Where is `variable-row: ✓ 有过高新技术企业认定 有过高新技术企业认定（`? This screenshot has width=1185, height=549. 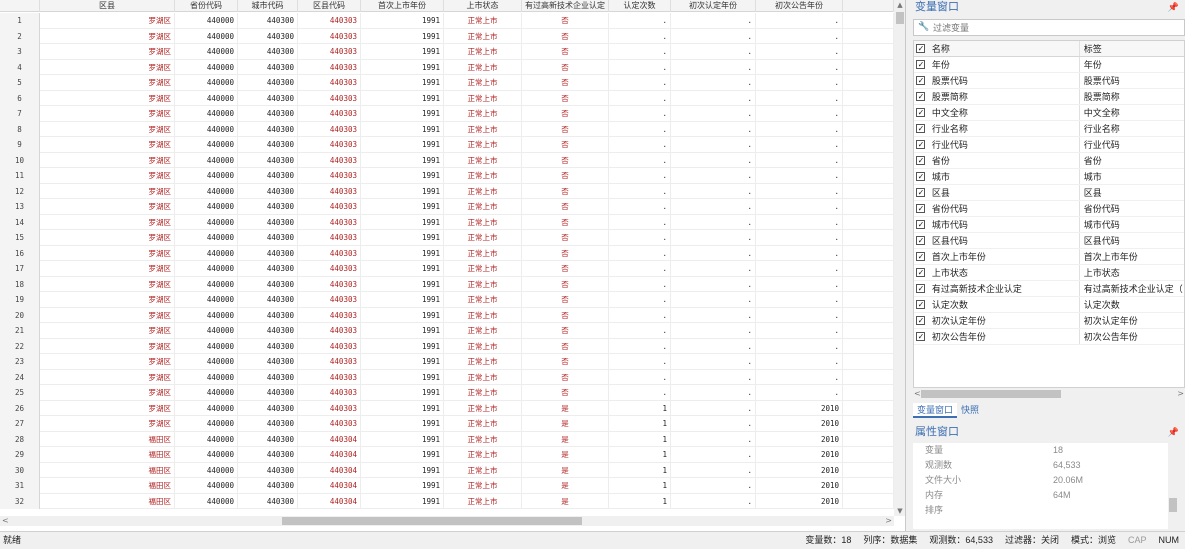 variable-row: ✓ 有过高新技术企业认定 有过高新技术企业认定（ is located at coordinates (1049, 289).